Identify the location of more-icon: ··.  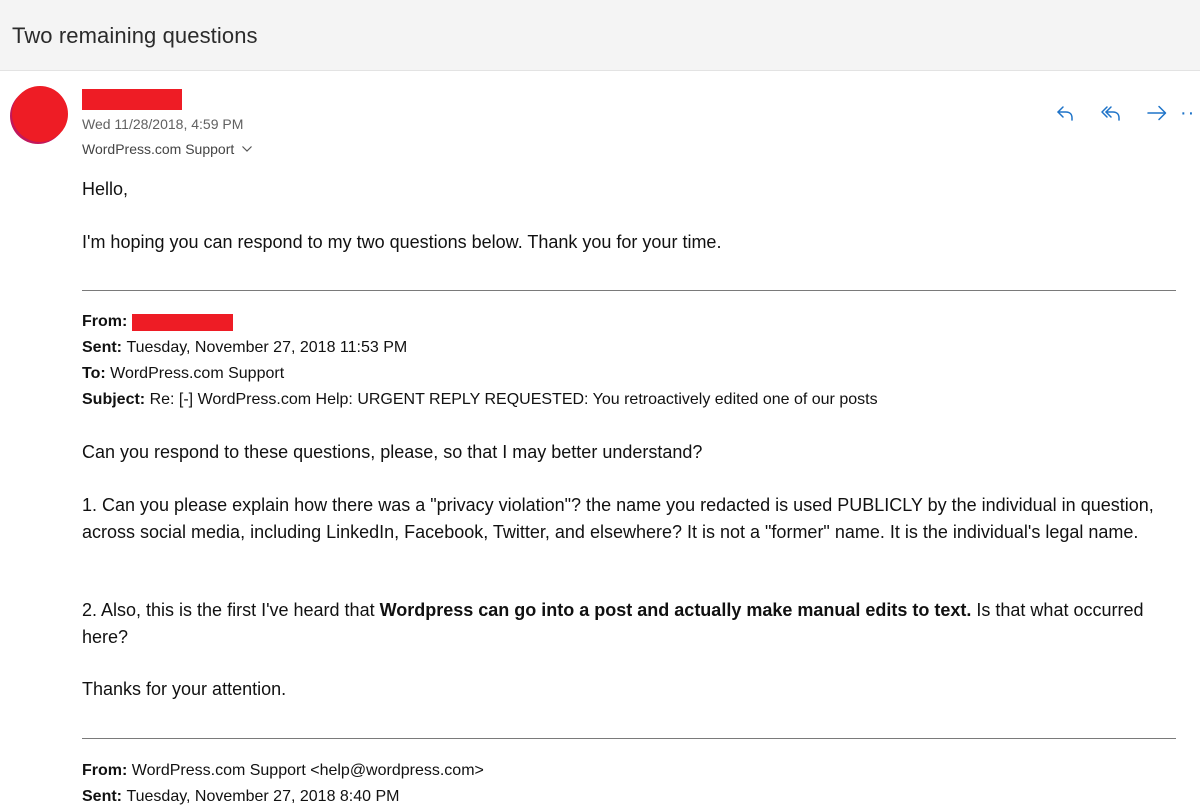
(1188, 112).